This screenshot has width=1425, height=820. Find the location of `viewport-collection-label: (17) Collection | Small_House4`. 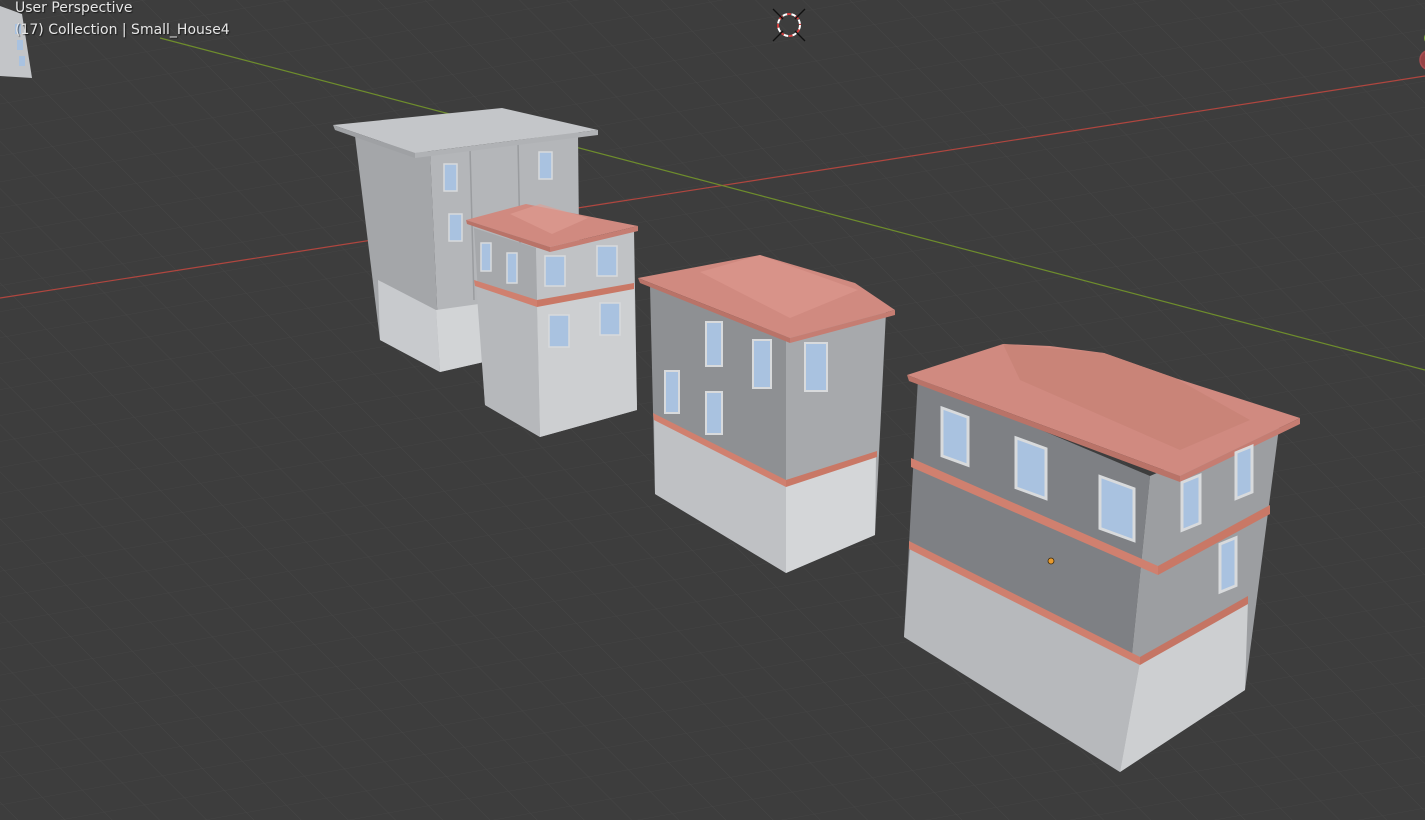

viewport-collection-label: (17) Collection | Small_House4 is located at coordinates (122, 30).